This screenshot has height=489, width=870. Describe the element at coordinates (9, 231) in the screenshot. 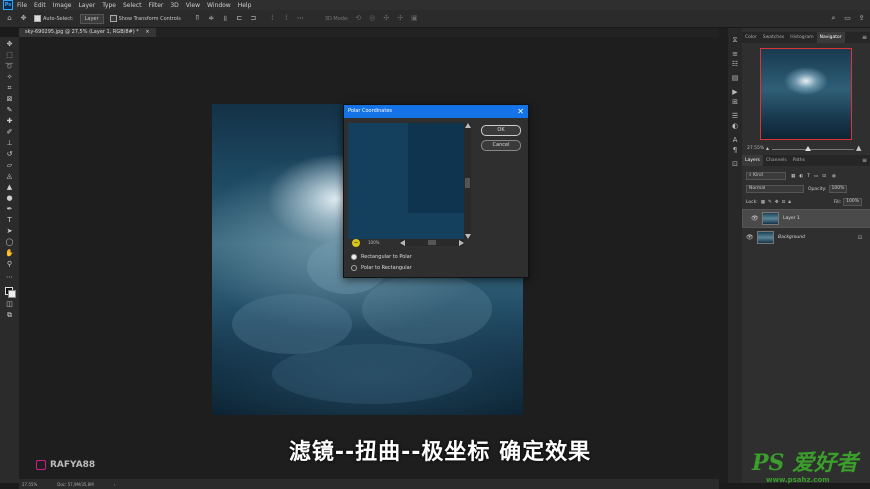

I see `path-select-tool-icon: ➤` at that location.